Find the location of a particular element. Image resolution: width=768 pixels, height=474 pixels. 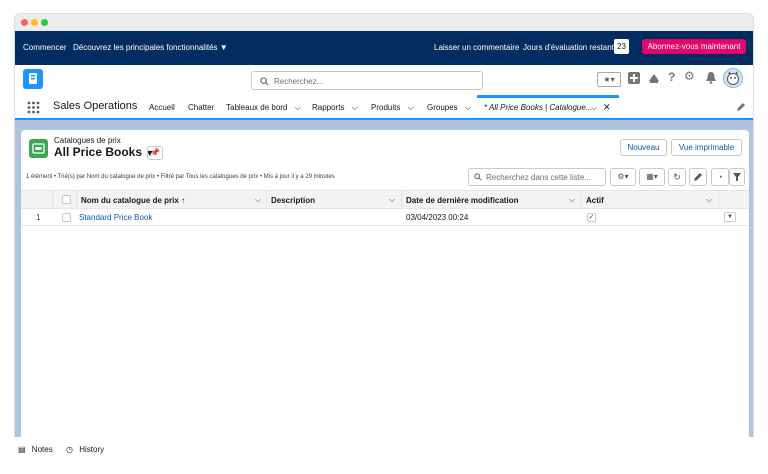

nav-item-products: Produits ⌵ is located at coordinates (392, 108).